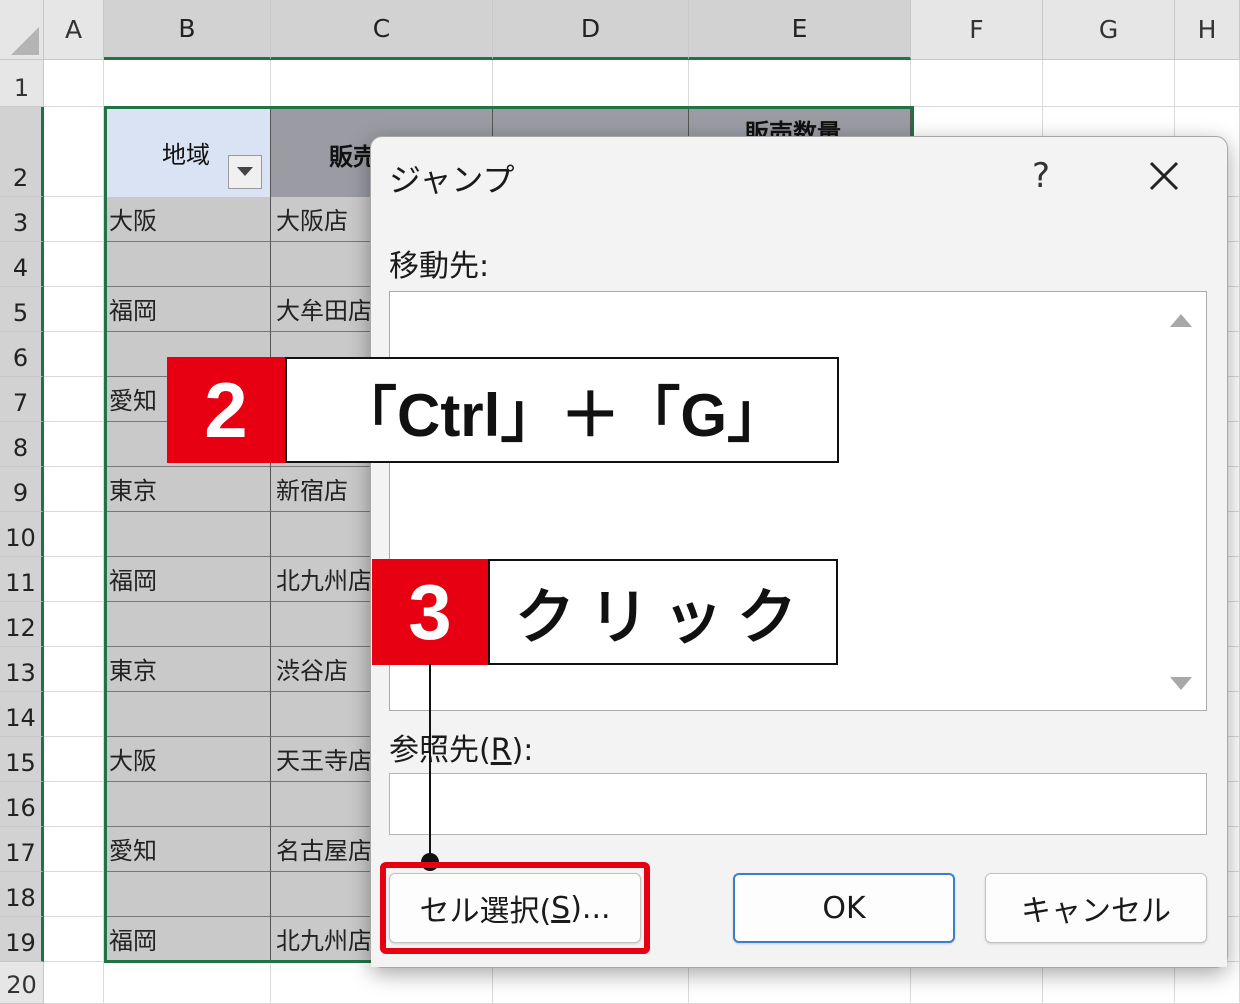  I want to click on row-header-16: 16, so click(22, 804).